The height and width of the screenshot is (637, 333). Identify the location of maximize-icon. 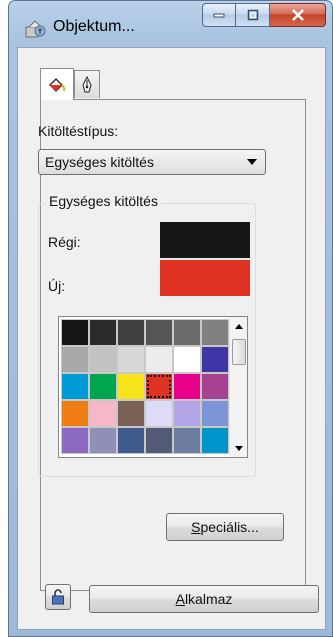
(252, 15).